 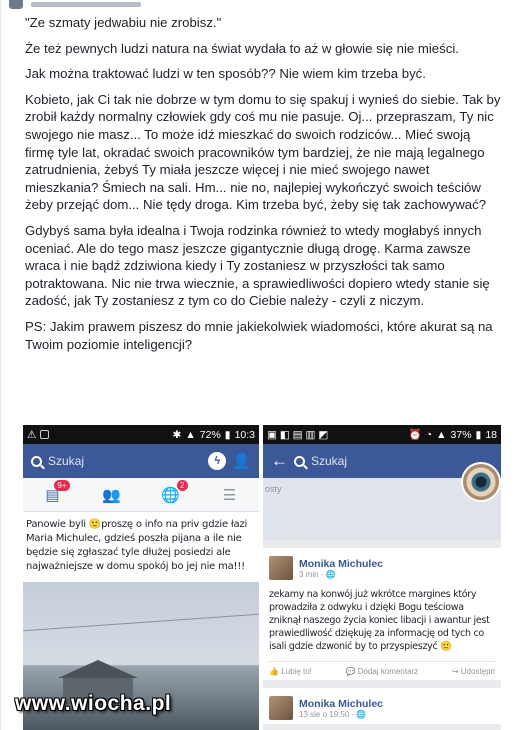 What do you see at coordinates (456, 671) in the screenshot?
I see `share-icon: ↪` at bounding box center [456, 671].